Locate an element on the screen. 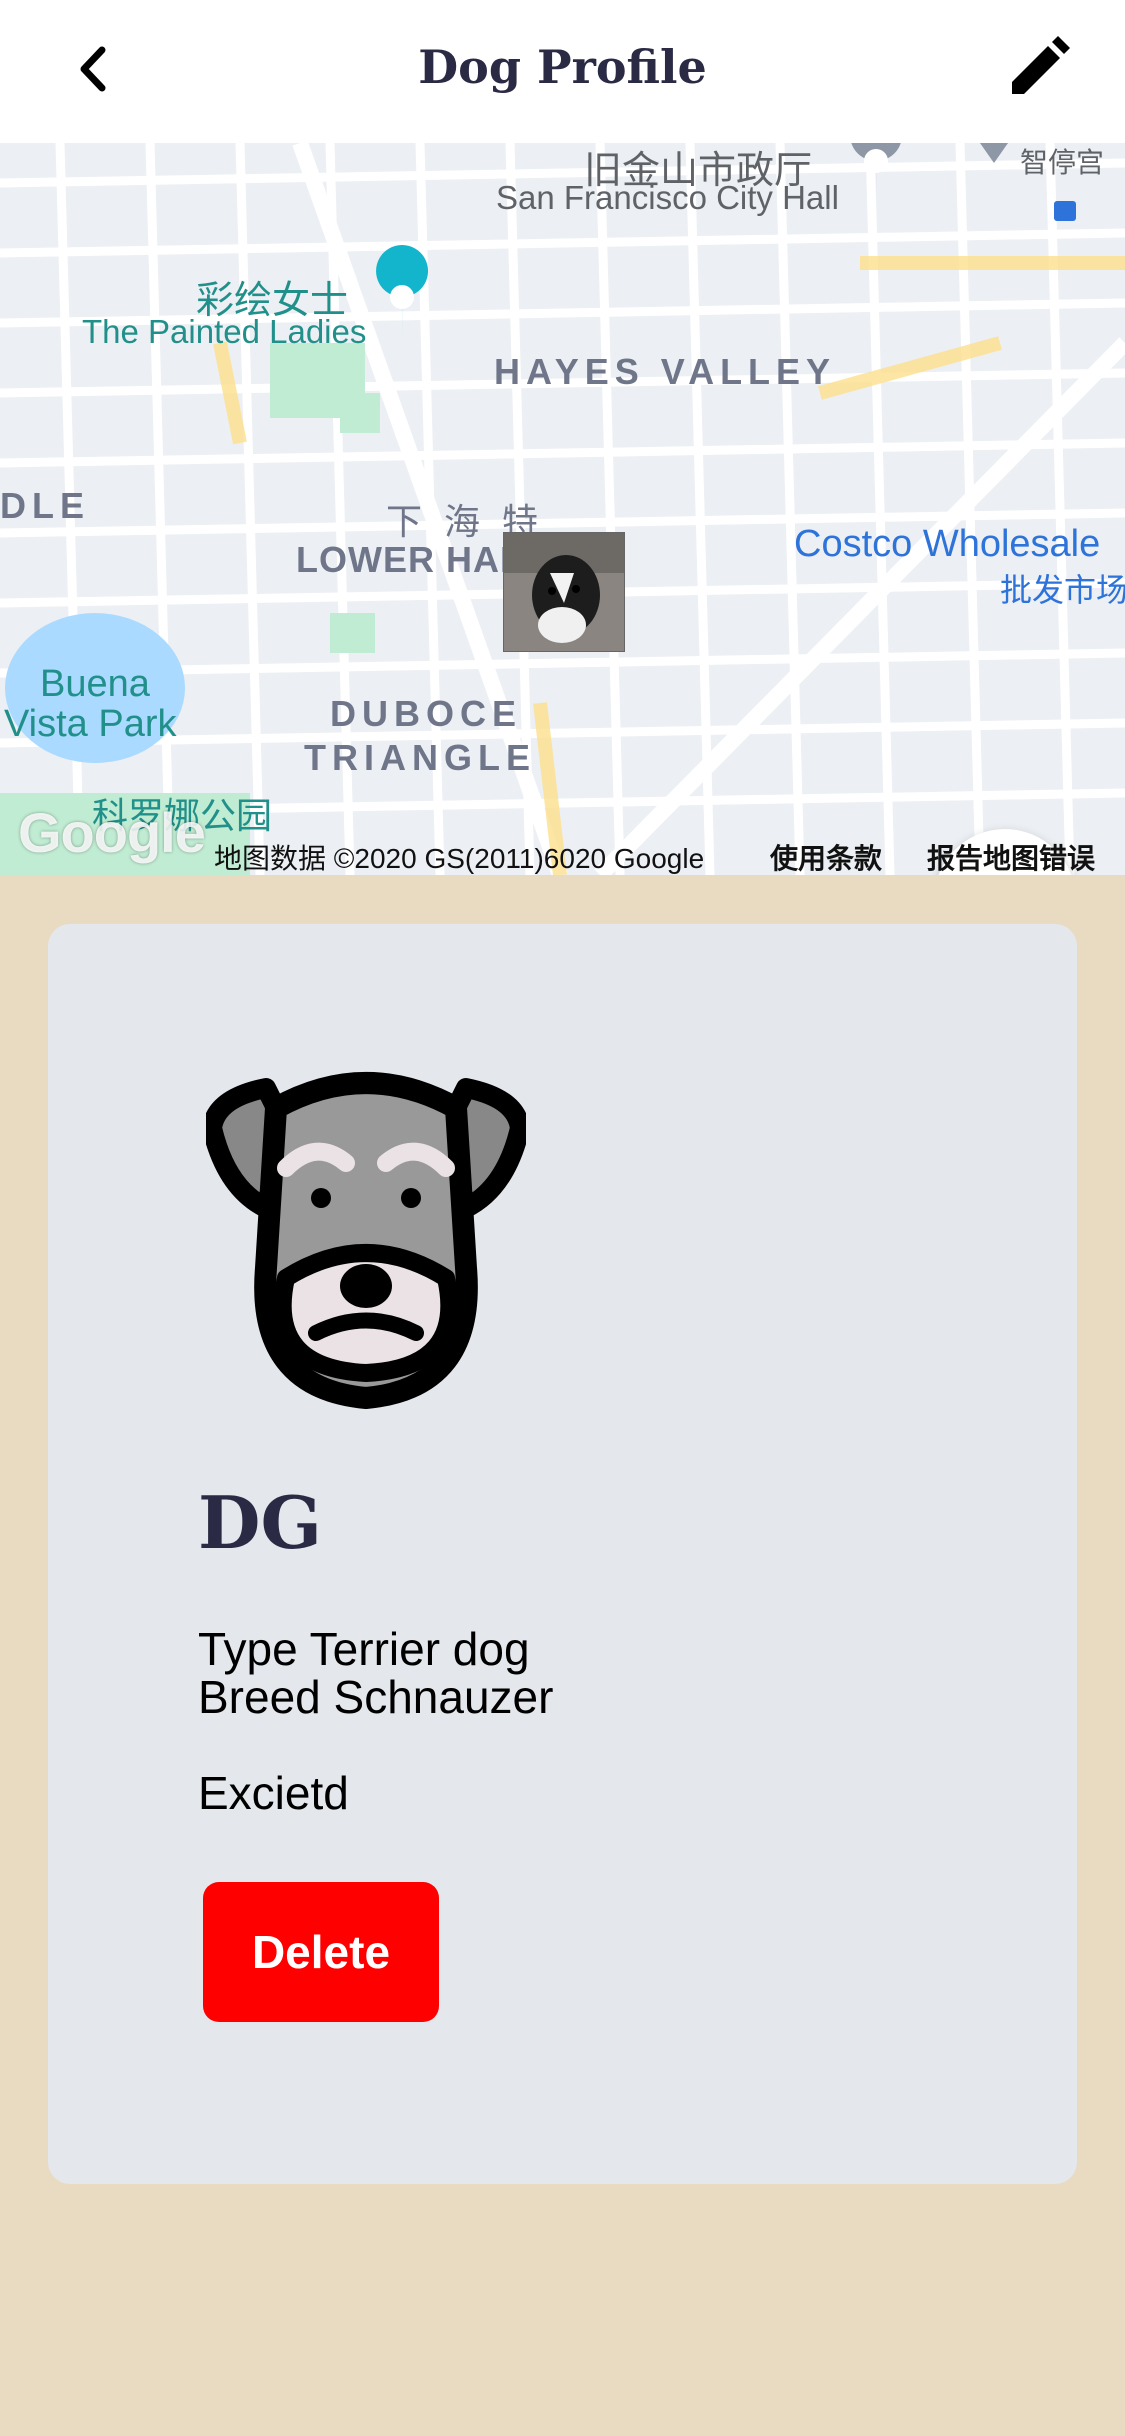 This screenshot has width=1125, height=2436. map-label: TRIANGLE is located at coordinates (420, 757).